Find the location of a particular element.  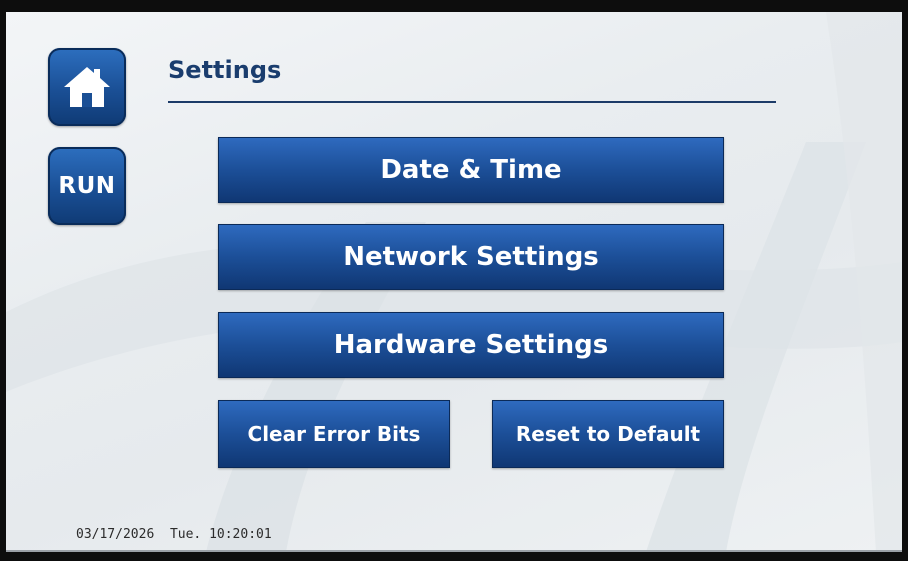

status-day: Tue. is located at coordinates (185, 534).